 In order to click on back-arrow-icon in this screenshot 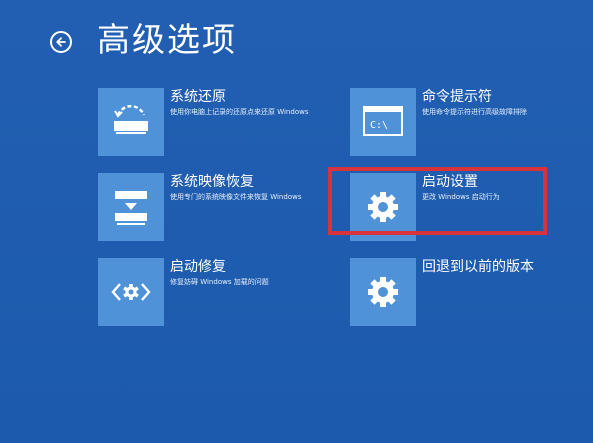, I will do `click(61, 42)`.